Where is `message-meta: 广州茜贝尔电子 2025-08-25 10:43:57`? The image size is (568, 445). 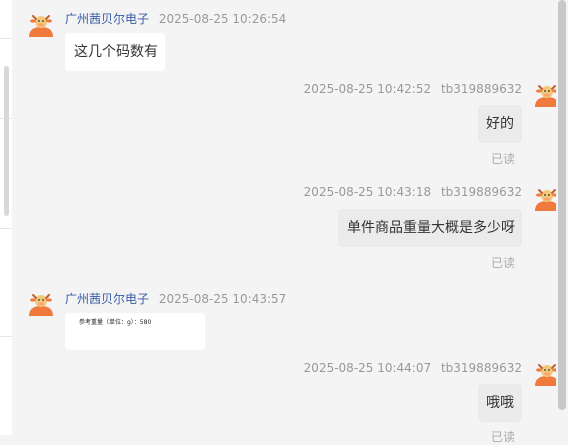 message-meta: 广州茜贝尔电子 2025-08-25 10:43:57 is located at coordinates (175, 298).